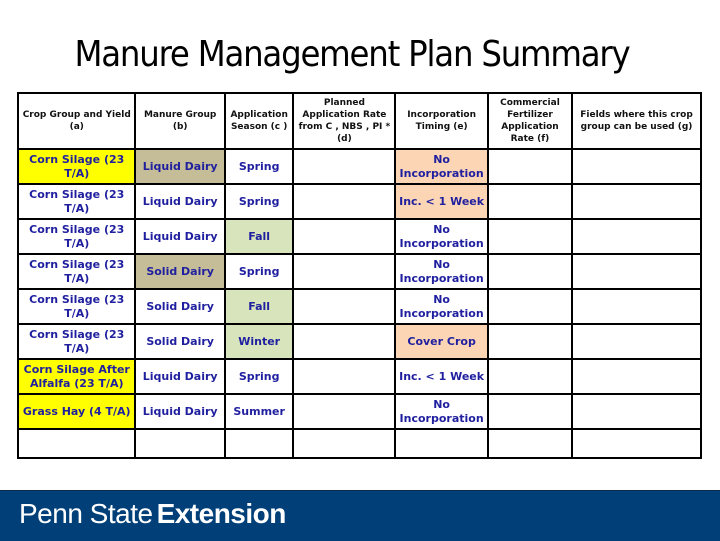  I want to click on header-application-season: Application Season (c ), so click(259, 121).